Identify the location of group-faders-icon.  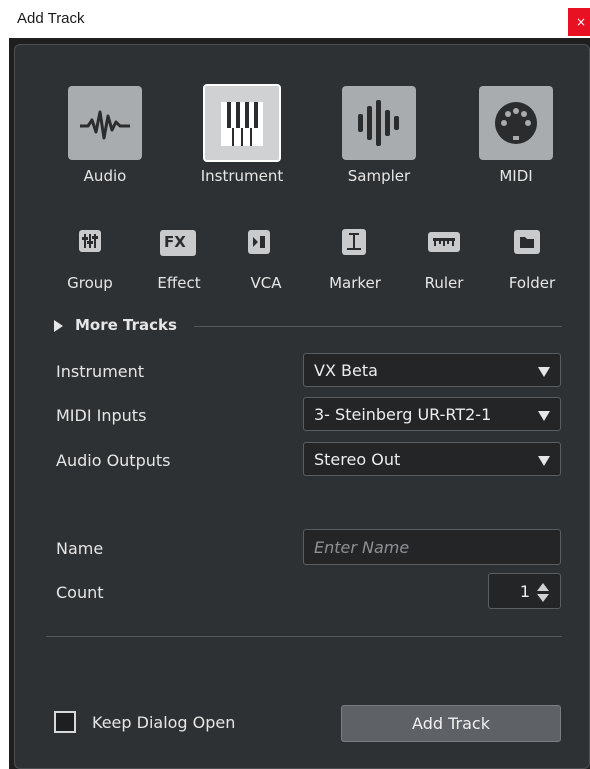
(90, 241).